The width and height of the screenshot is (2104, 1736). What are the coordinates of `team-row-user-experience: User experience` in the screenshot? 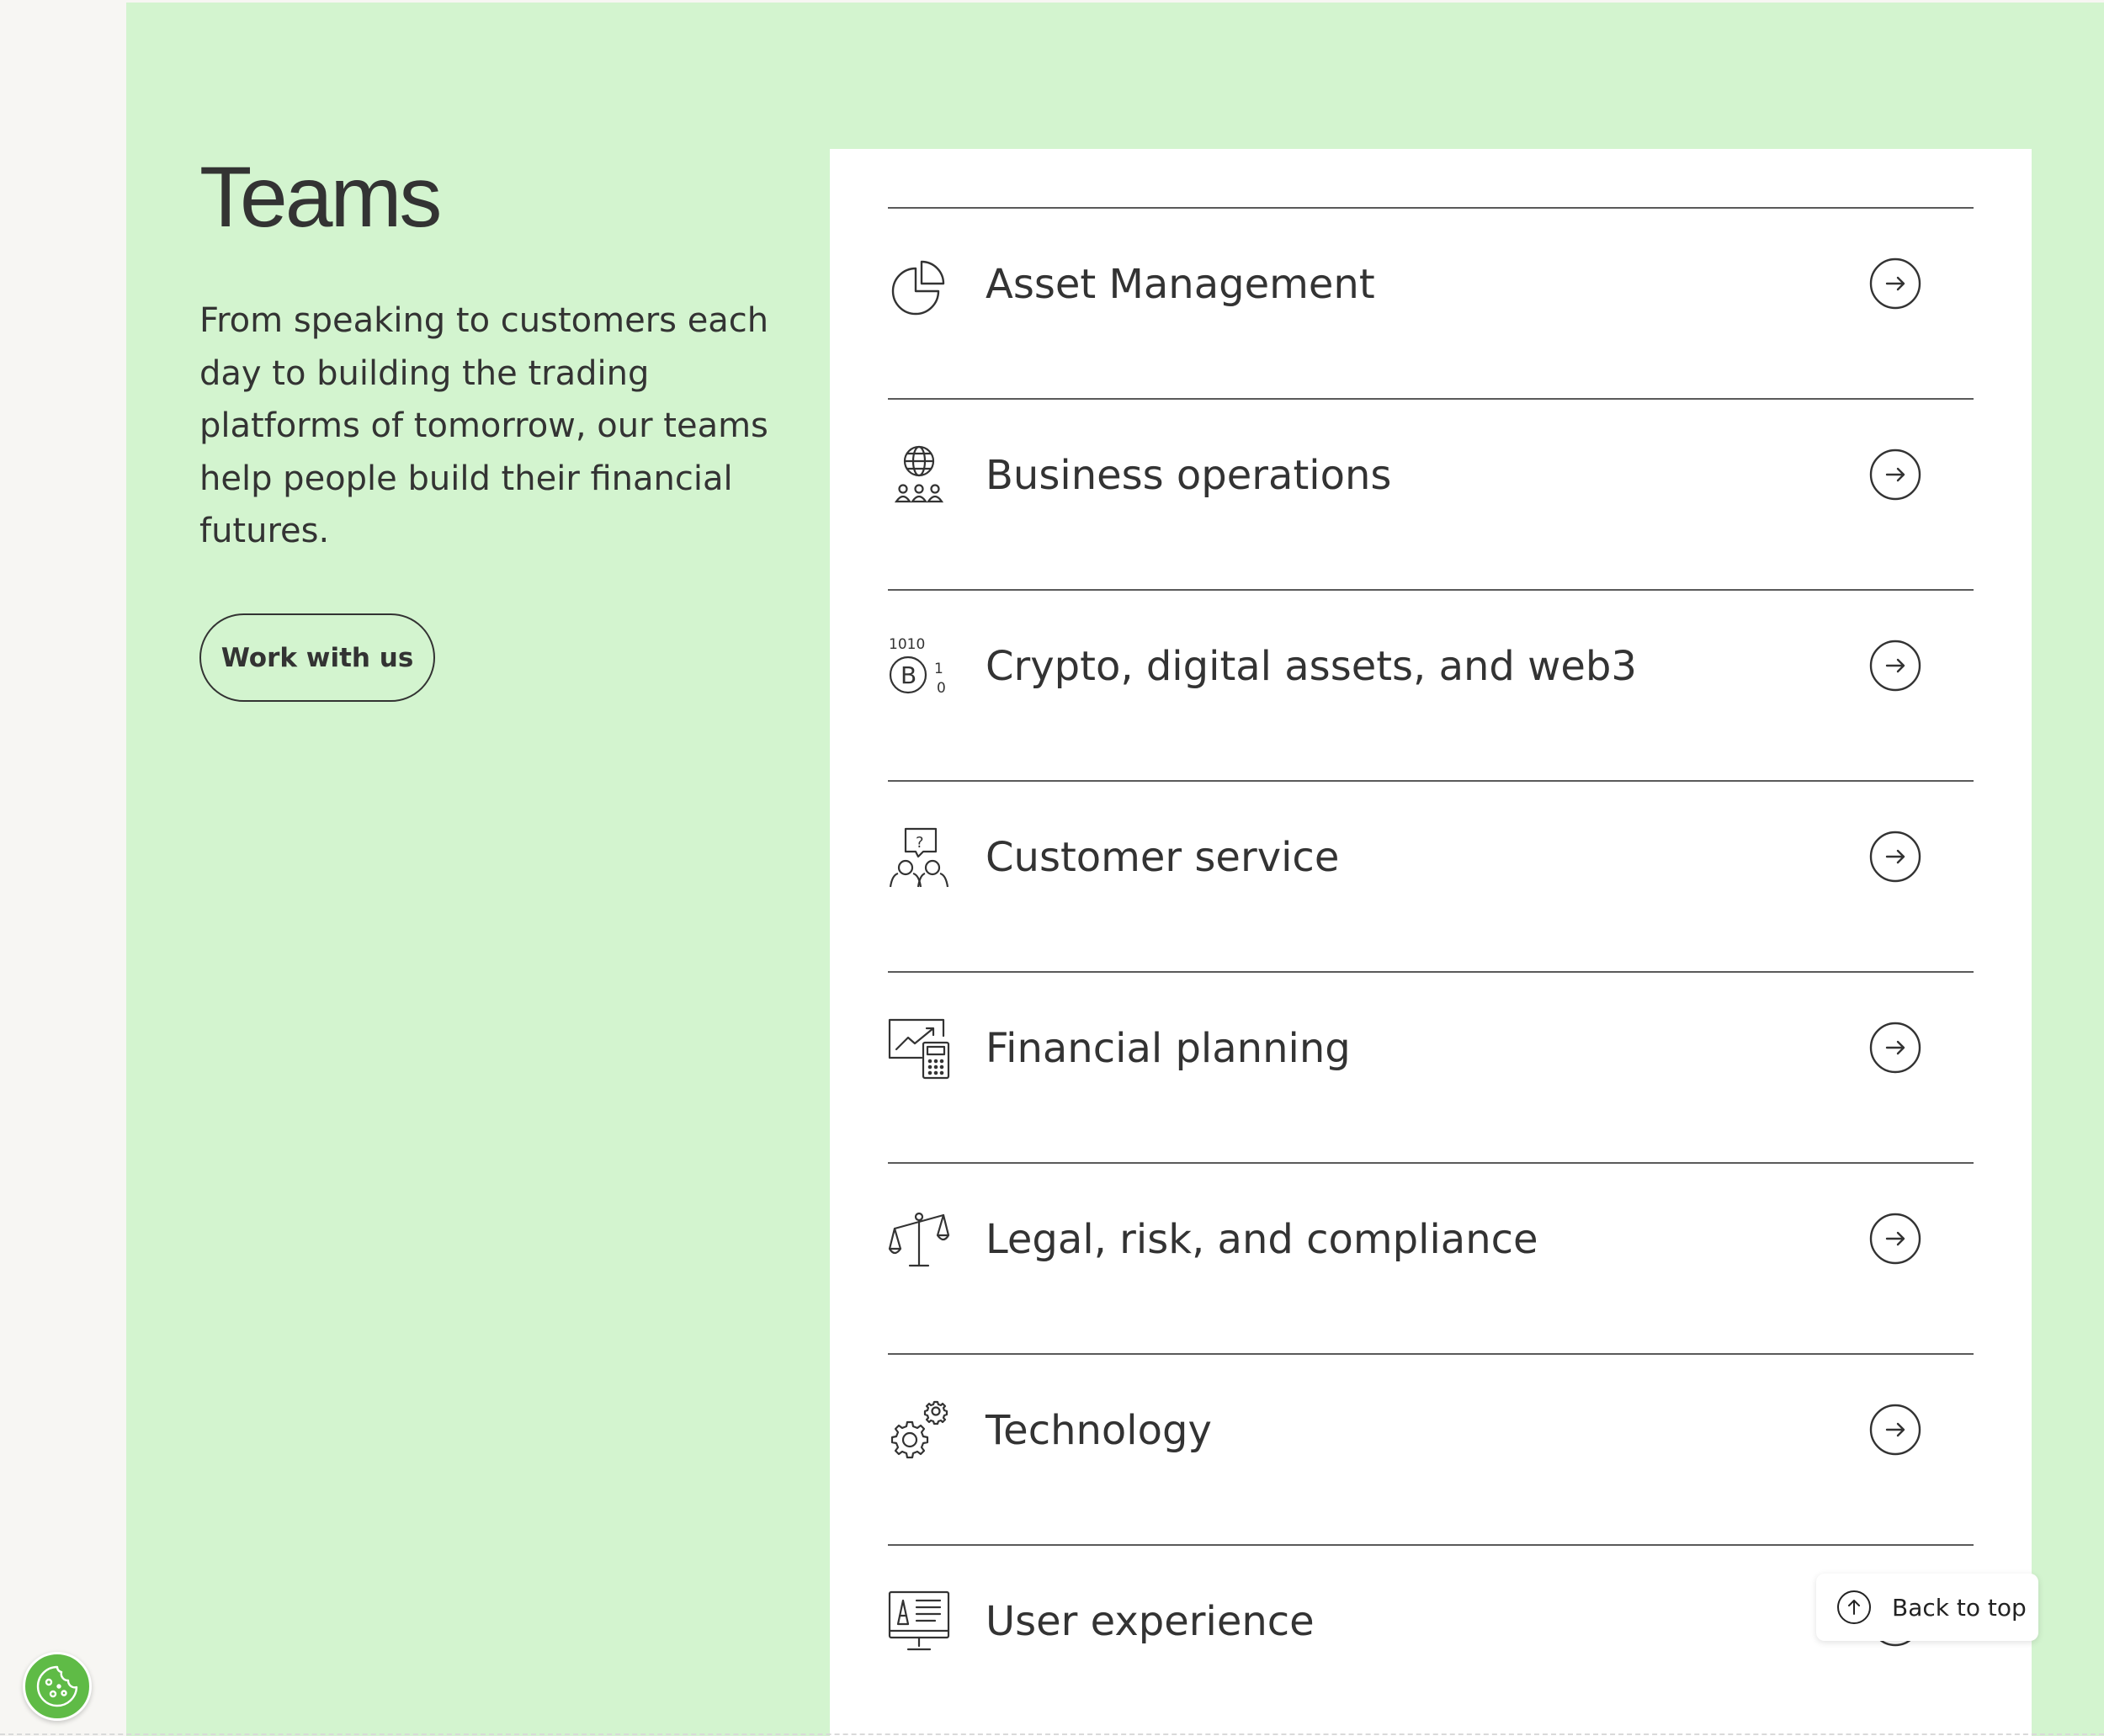 It's located at (1431, 1639).